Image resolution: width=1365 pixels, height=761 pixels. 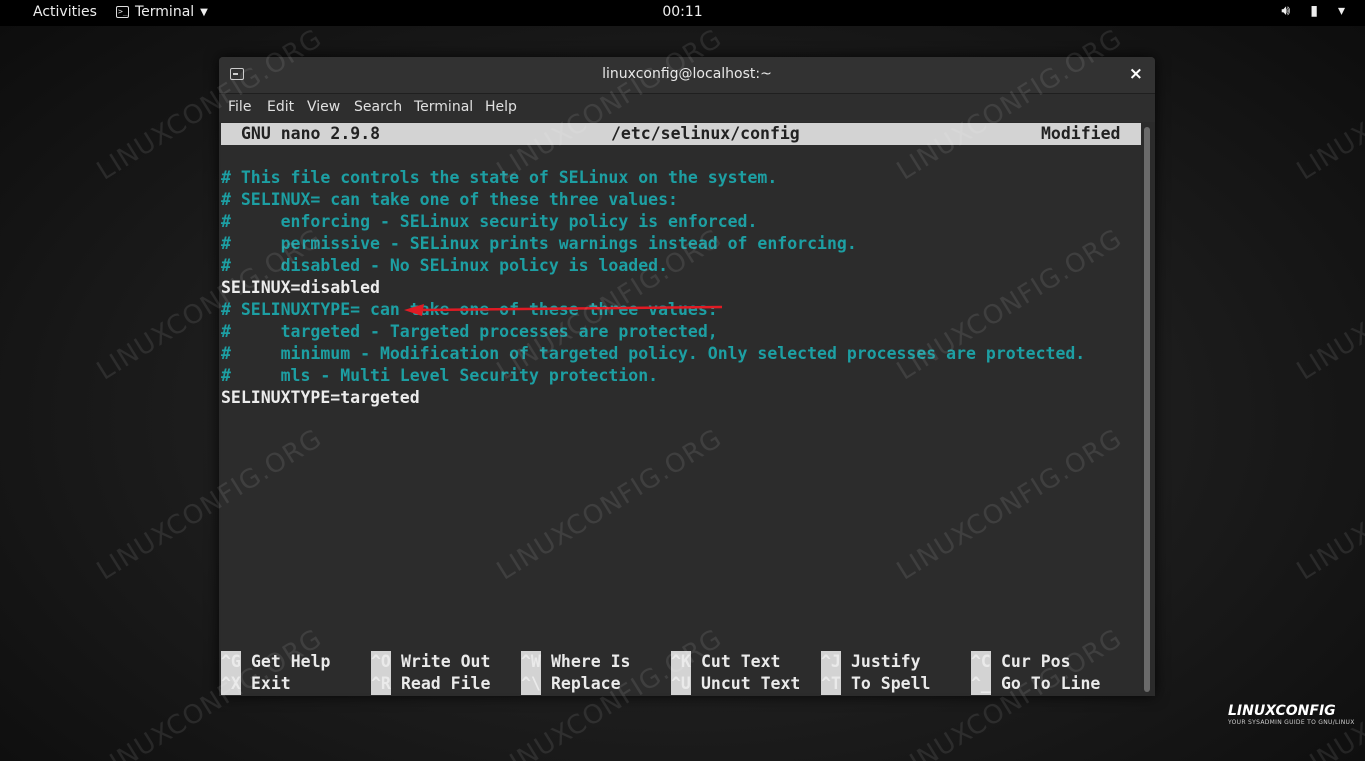 What do you see at coordinates (1036, 661) in the screenshot?
I see `shortcut-label: Cur Pos` at bounding box center [1036, 661].